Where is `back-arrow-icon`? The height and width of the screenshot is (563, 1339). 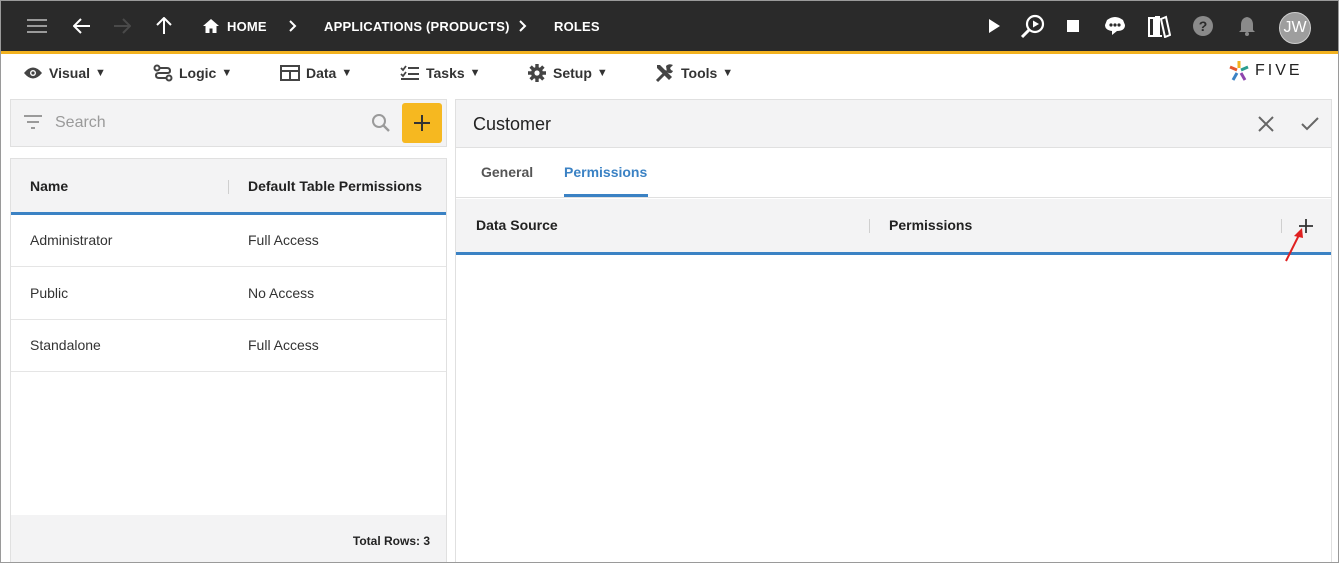
back-arrow-icon is located at coordinates (82, 26).